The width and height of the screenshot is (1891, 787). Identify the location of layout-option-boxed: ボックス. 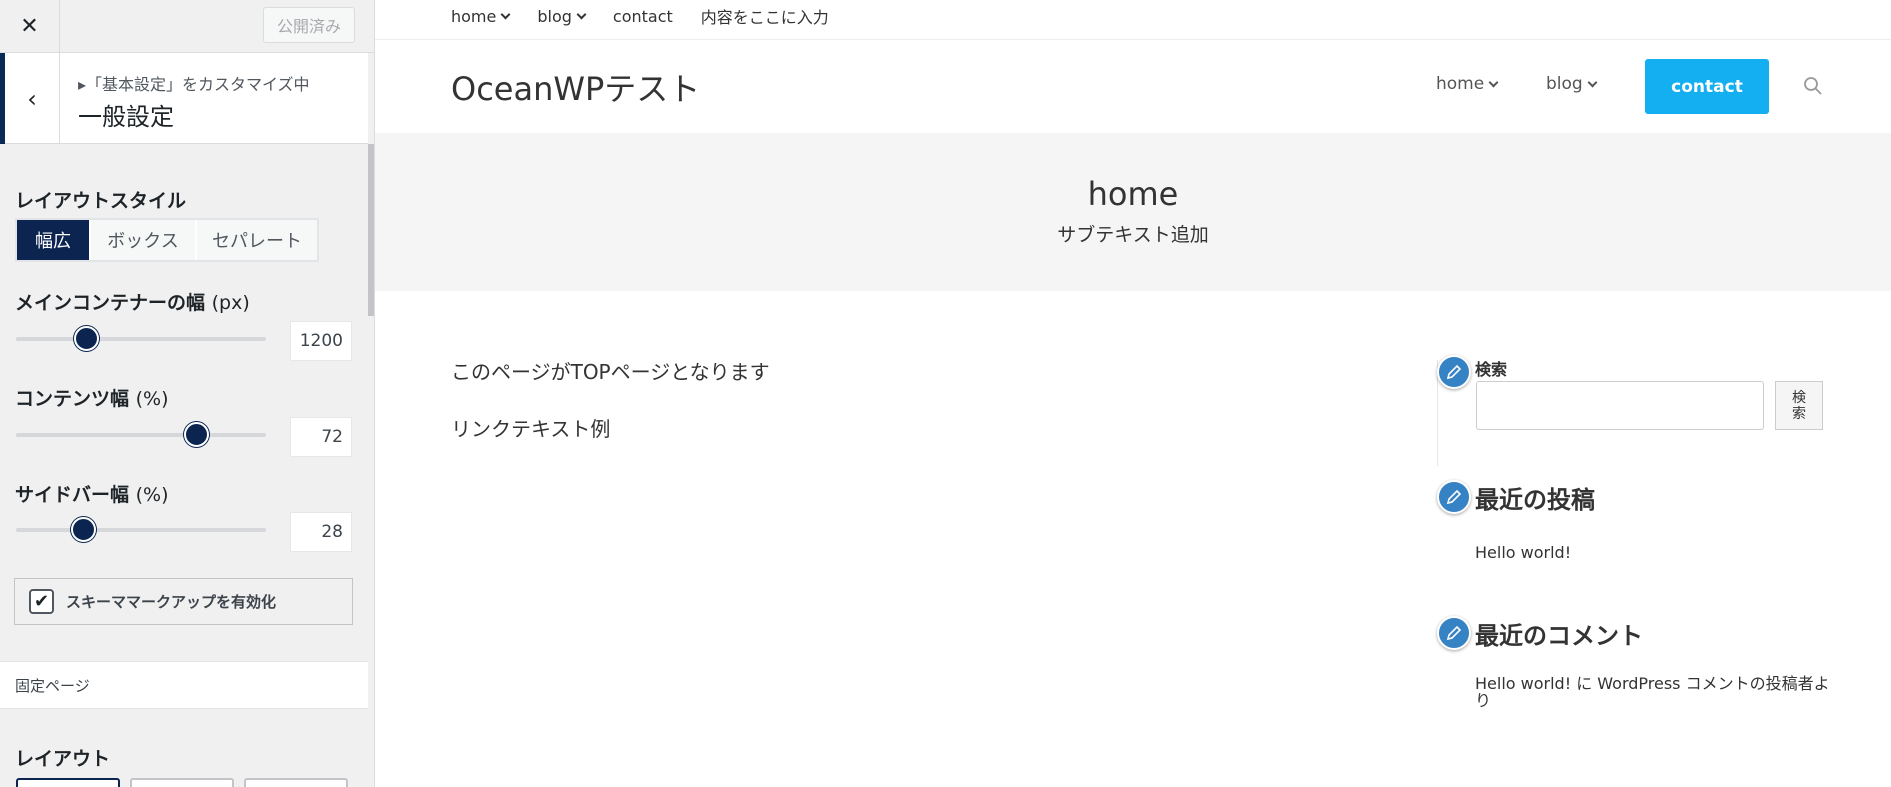
(144, 240).